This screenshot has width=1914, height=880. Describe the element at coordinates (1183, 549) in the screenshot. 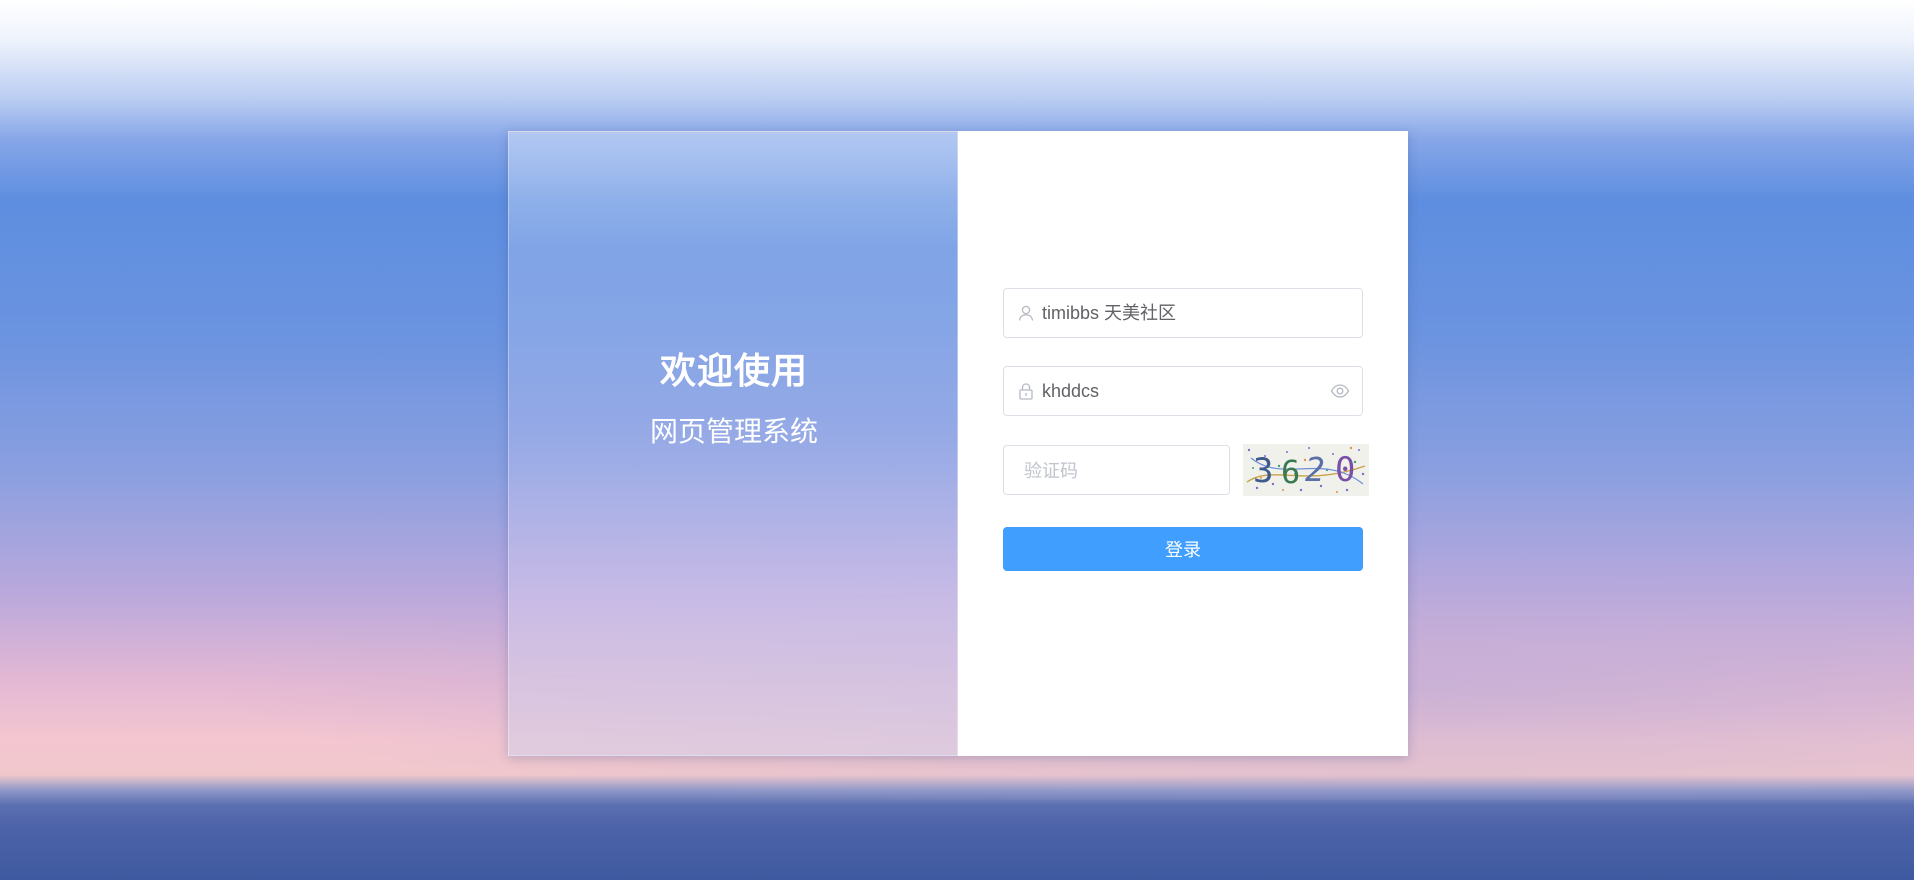

I see `login-button: 登录` at that location.